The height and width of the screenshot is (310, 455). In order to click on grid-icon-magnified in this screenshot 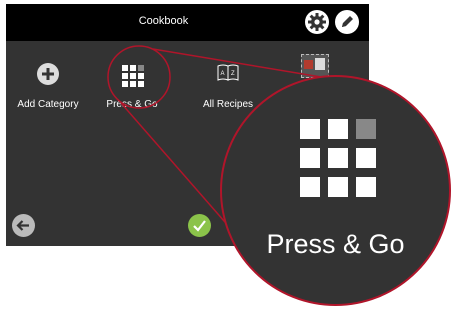, I will do `click(340, 159)`.